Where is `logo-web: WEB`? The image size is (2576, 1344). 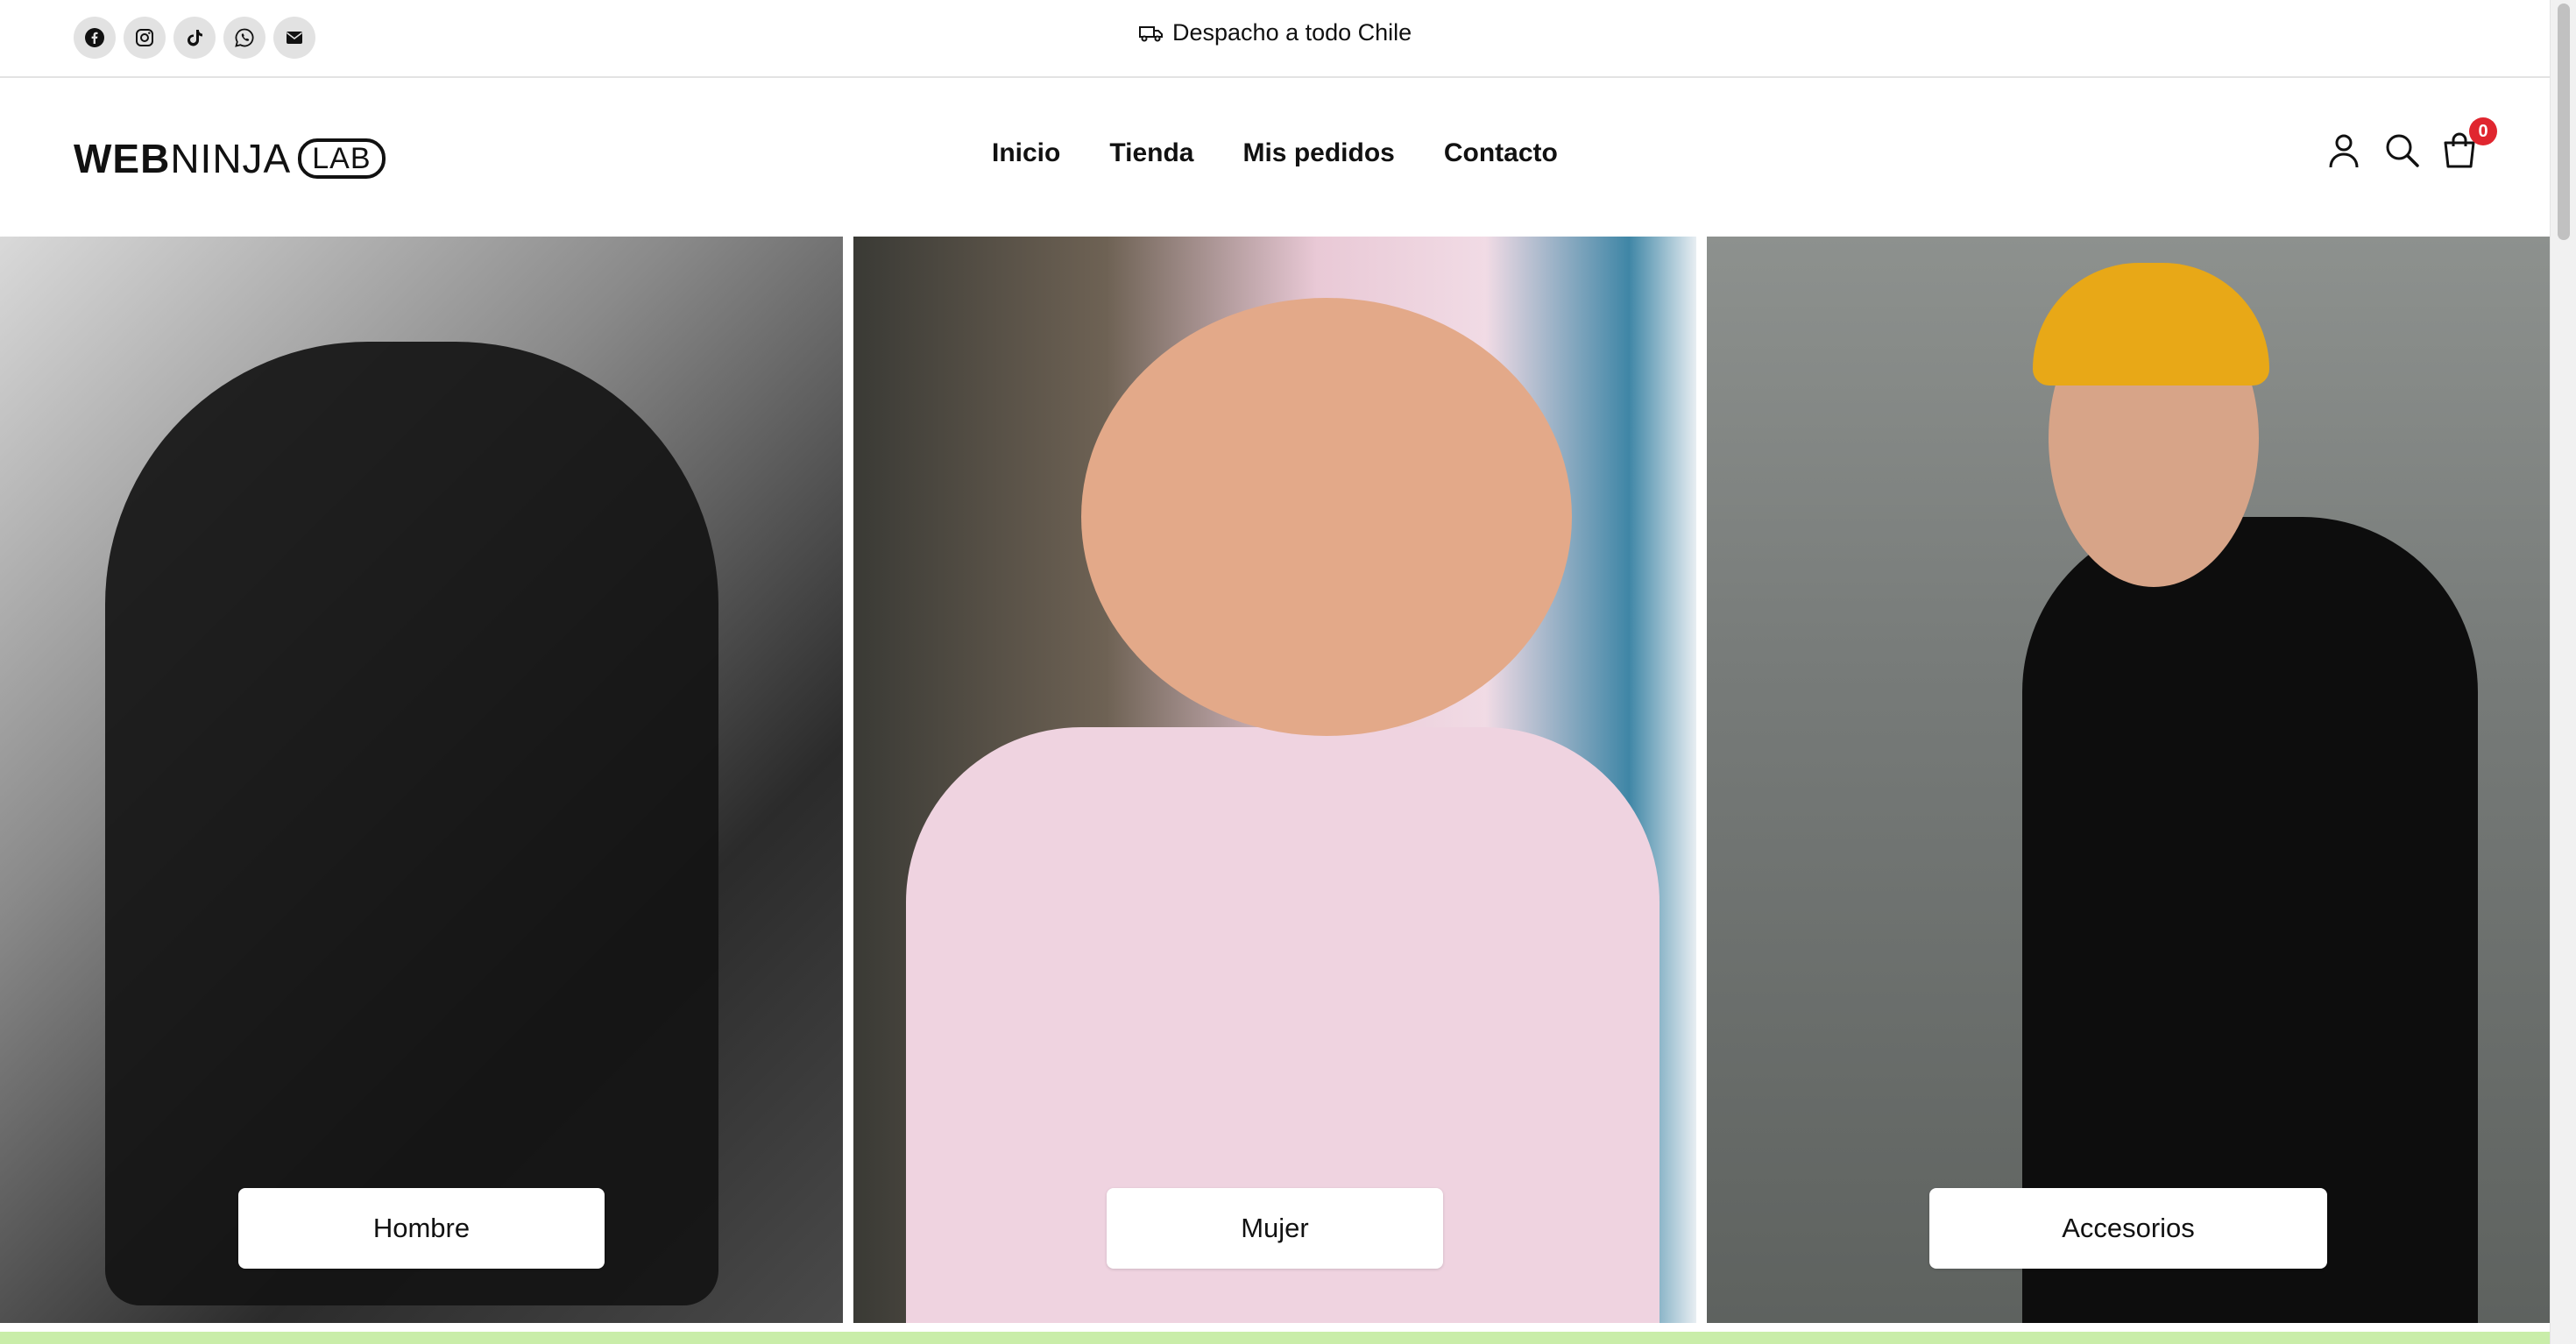
logo-web: WEB is located at coordinates (122, 158).